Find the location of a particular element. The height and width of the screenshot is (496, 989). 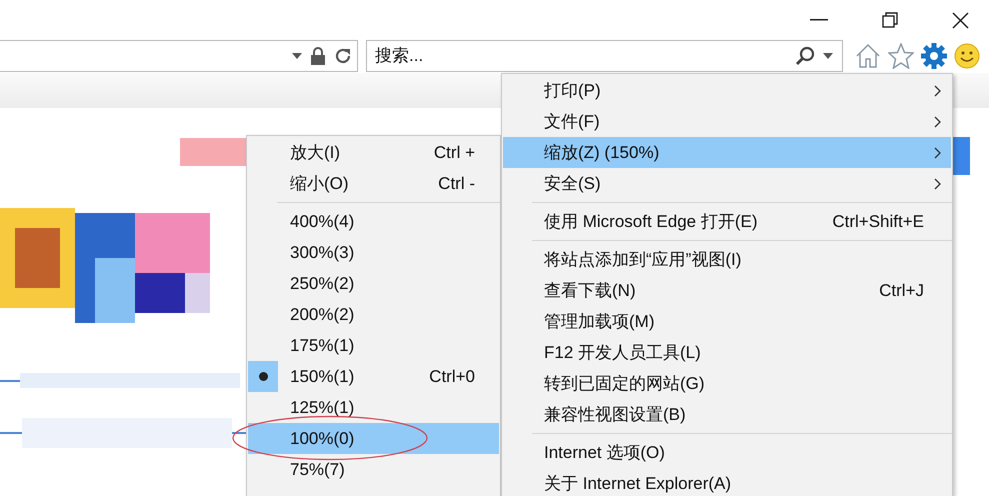

menu-item: 缩小(O) Ctrl - is located at coordinates (373, 183).